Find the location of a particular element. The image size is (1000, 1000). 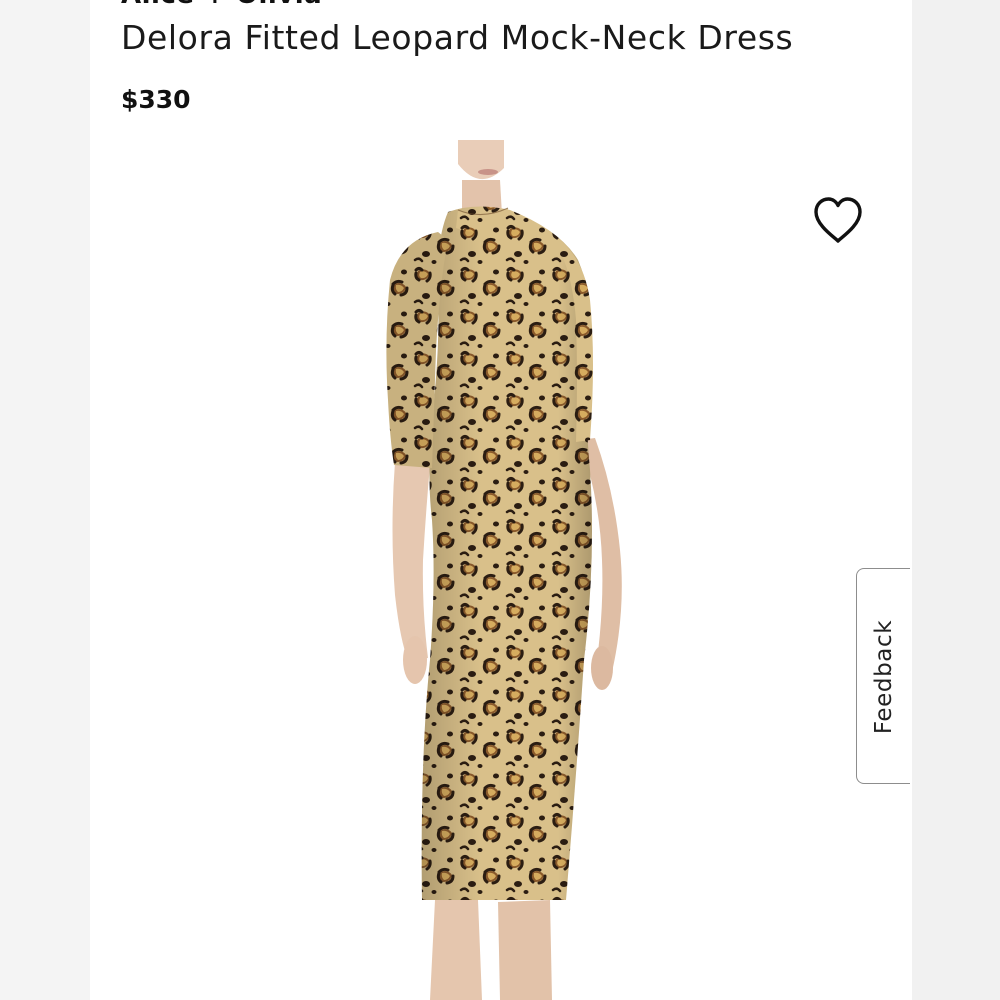

product-price: $330 is located at coordinates (156, 99).